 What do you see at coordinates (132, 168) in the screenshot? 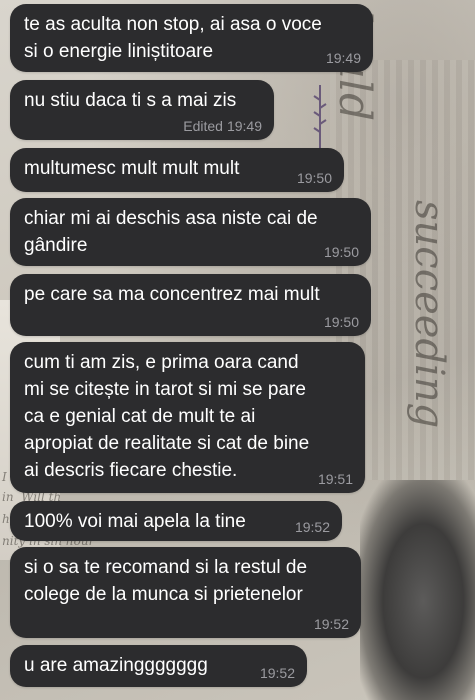
I see `message-text: multumesc mult mult mult` at bounding box center [132, 168].